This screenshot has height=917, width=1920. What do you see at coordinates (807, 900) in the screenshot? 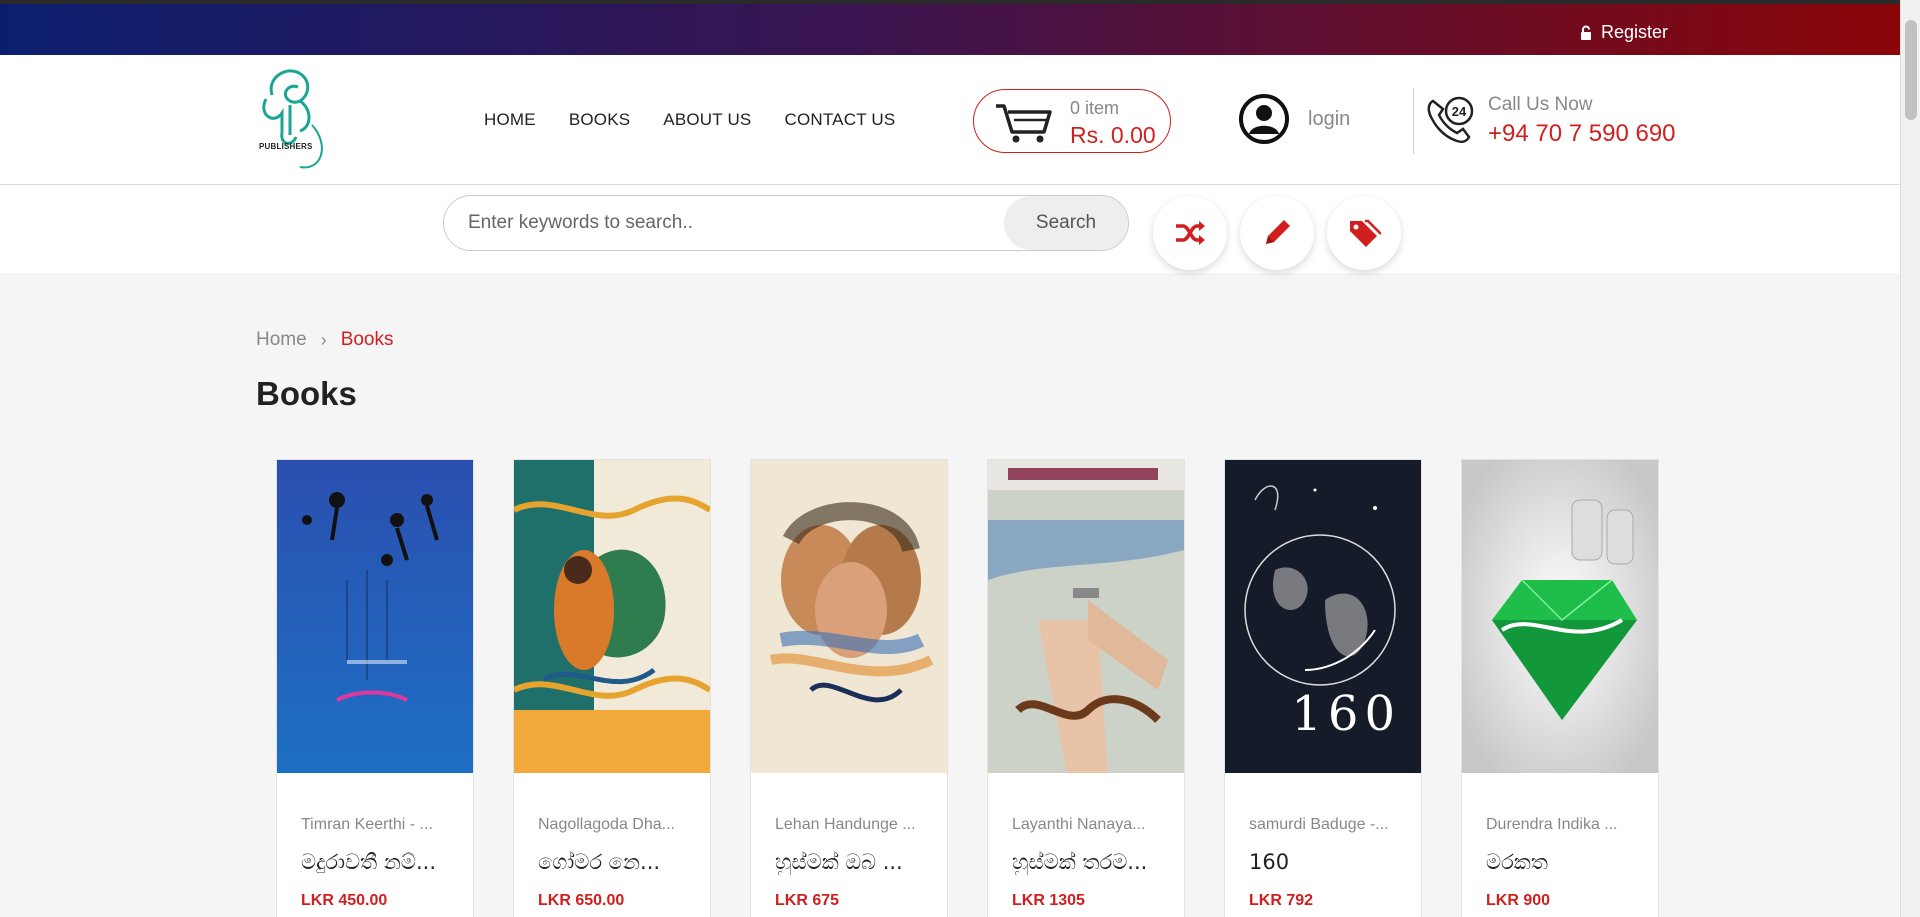
I see `book-price: LKR 675` at bounding box center [807, 900].